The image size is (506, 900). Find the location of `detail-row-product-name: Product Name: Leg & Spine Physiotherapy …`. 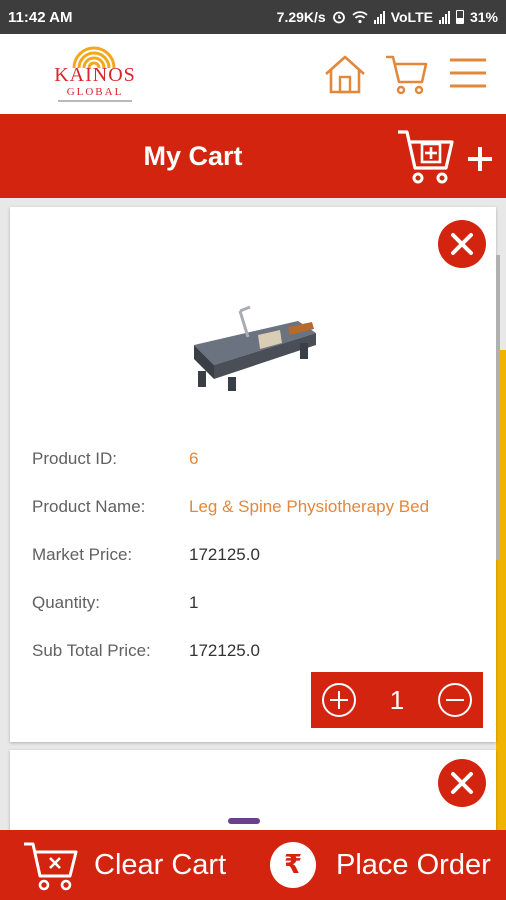

detail-row-product-name: Product Name: Leg & Spine Physiotherapy … is located at coordinates (262, 519).